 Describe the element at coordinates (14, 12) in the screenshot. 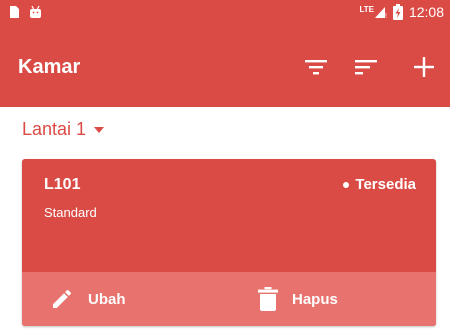

I see `sim-card-icon` at that location.